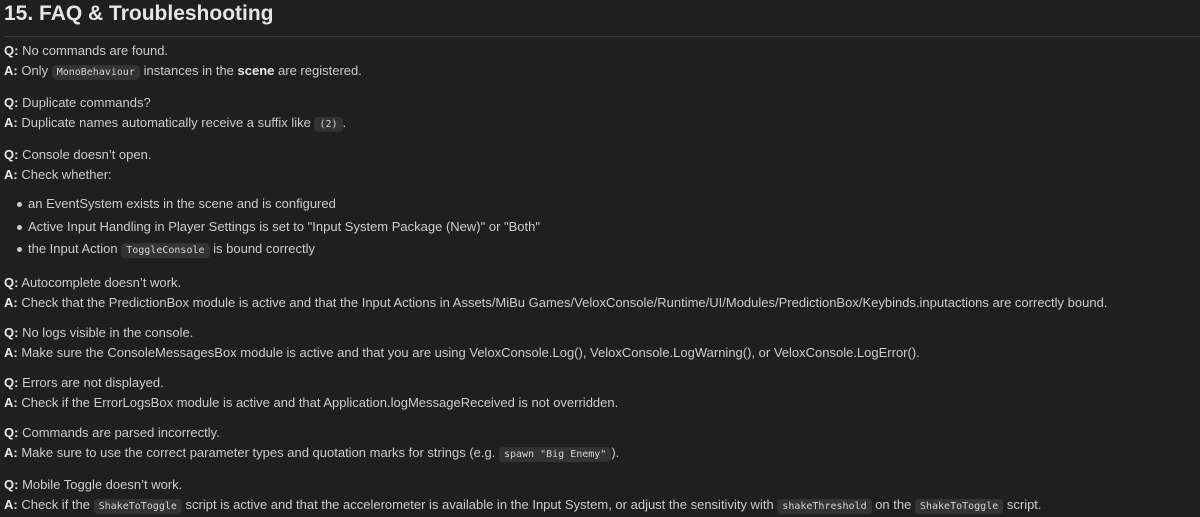 The width and height of the screenshot is (1200, 517). Describe the element at coordinates (824, 506) in the screenshot. I see `inline-code: shakeThreshold` at that location.